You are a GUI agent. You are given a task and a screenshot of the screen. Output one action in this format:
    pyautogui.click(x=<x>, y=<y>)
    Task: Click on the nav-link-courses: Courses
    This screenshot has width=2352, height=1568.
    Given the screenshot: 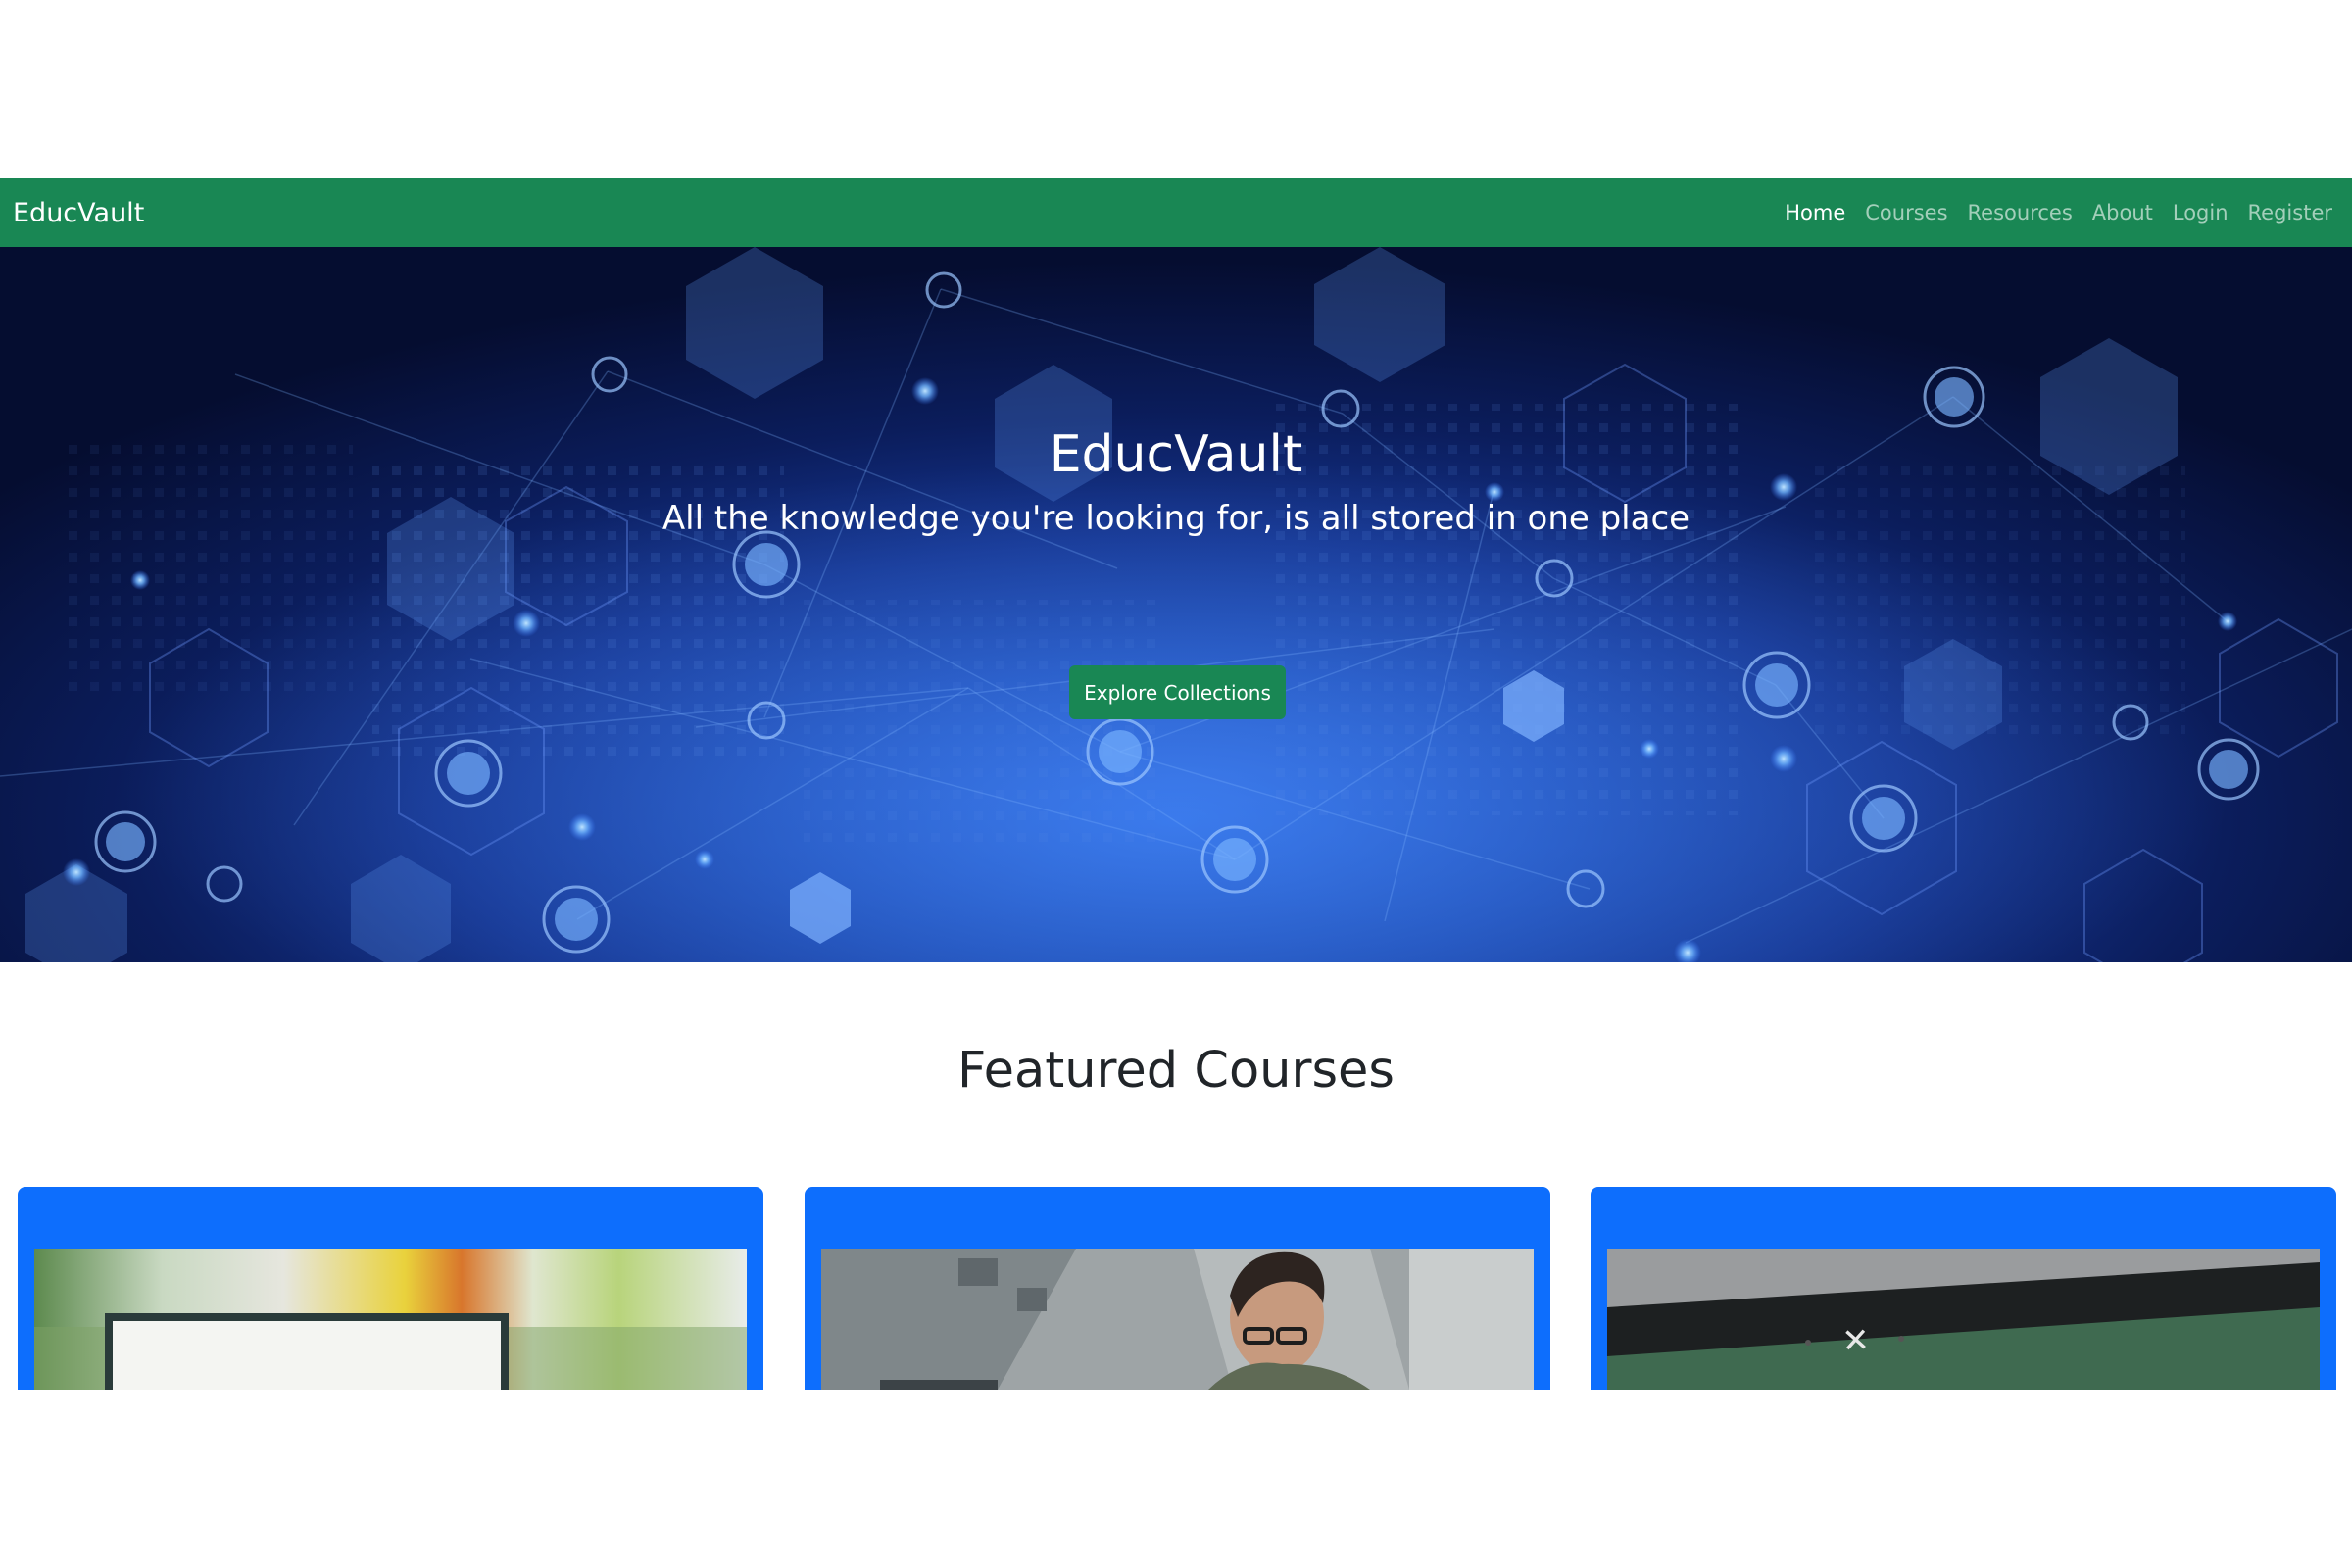 What is the action you would take?
    pyautogui.click(x=1906, y=212)
    